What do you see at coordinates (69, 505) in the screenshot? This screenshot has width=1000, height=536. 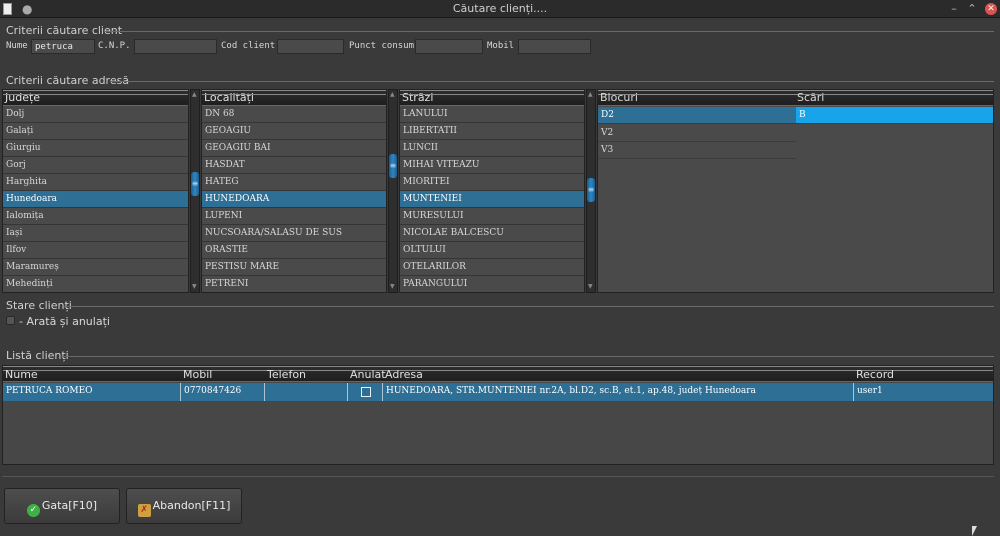 I see `ok-button-label: Gata[F10]` at bounding box center [69, 505].